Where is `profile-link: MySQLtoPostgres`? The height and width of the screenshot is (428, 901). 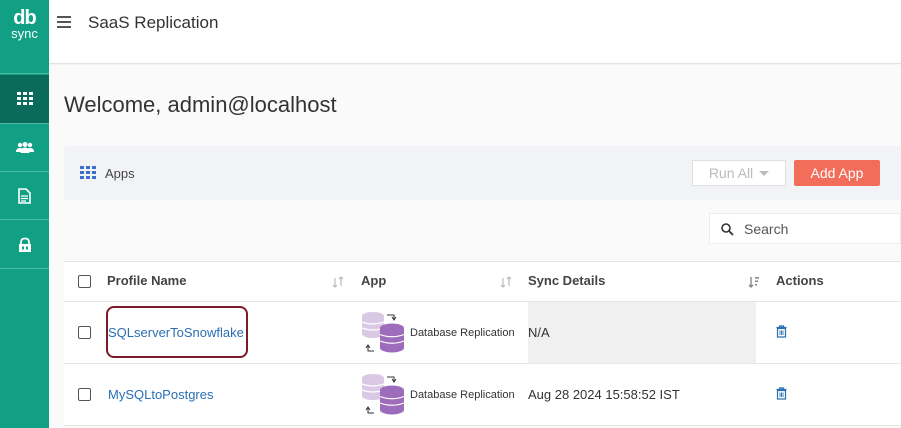 profile-link: MySQLtoPostgres is located at coordinates (161, 394).